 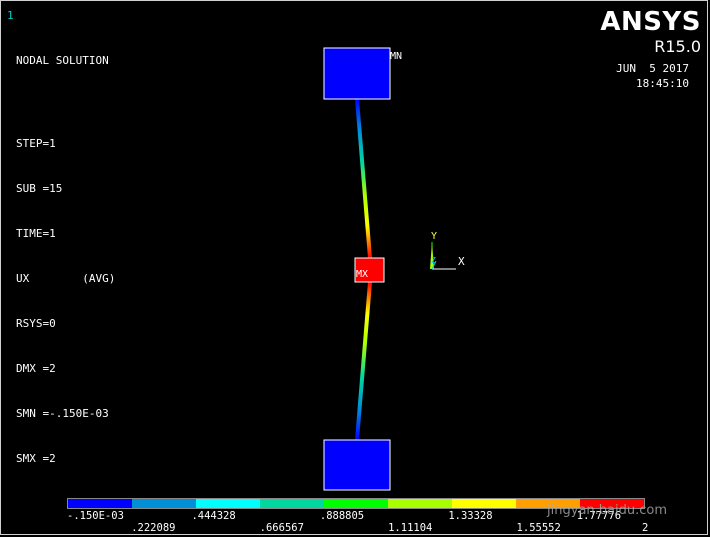 What do you see at coordinates (645, 528) in the screenshot?
I see `legend-label: 2` at bounding box center [645, 528].